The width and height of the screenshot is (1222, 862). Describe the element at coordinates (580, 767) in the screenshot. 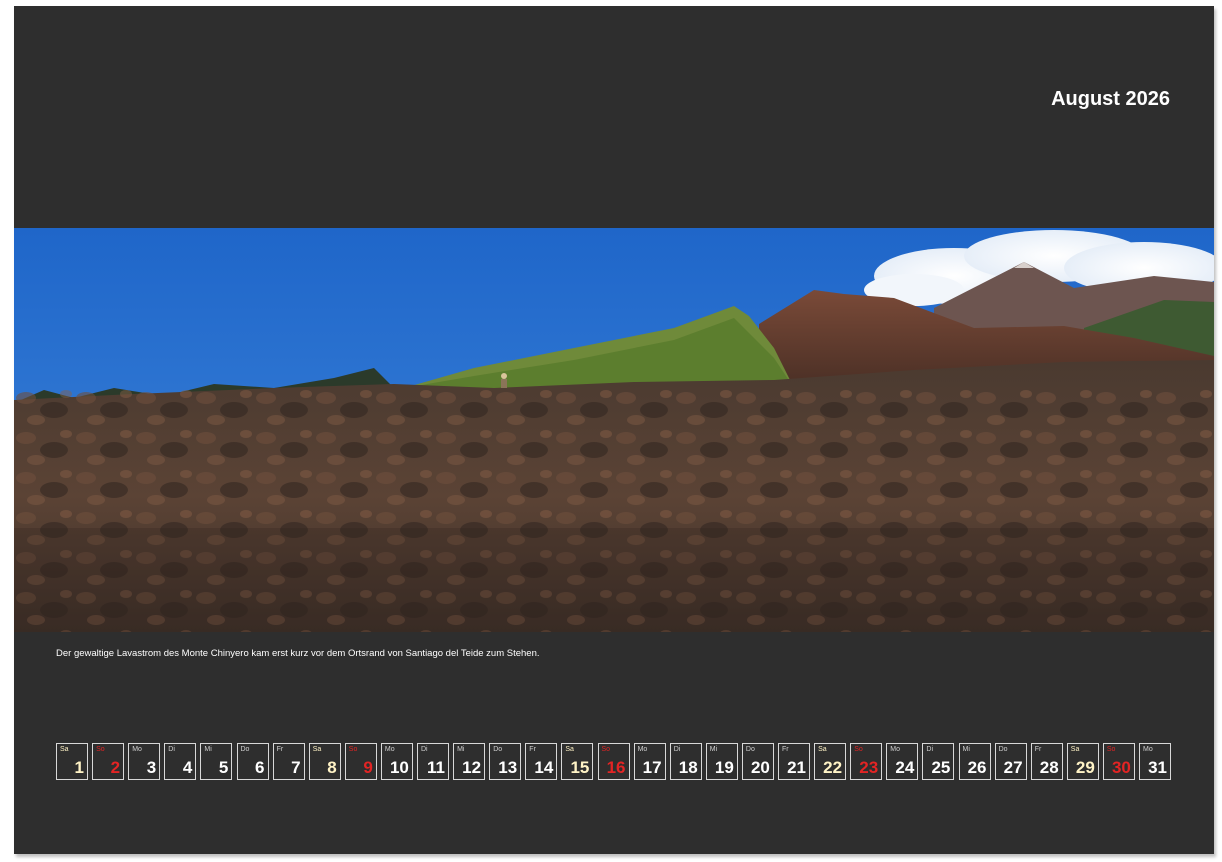

I see `day-number: 15` at that location.